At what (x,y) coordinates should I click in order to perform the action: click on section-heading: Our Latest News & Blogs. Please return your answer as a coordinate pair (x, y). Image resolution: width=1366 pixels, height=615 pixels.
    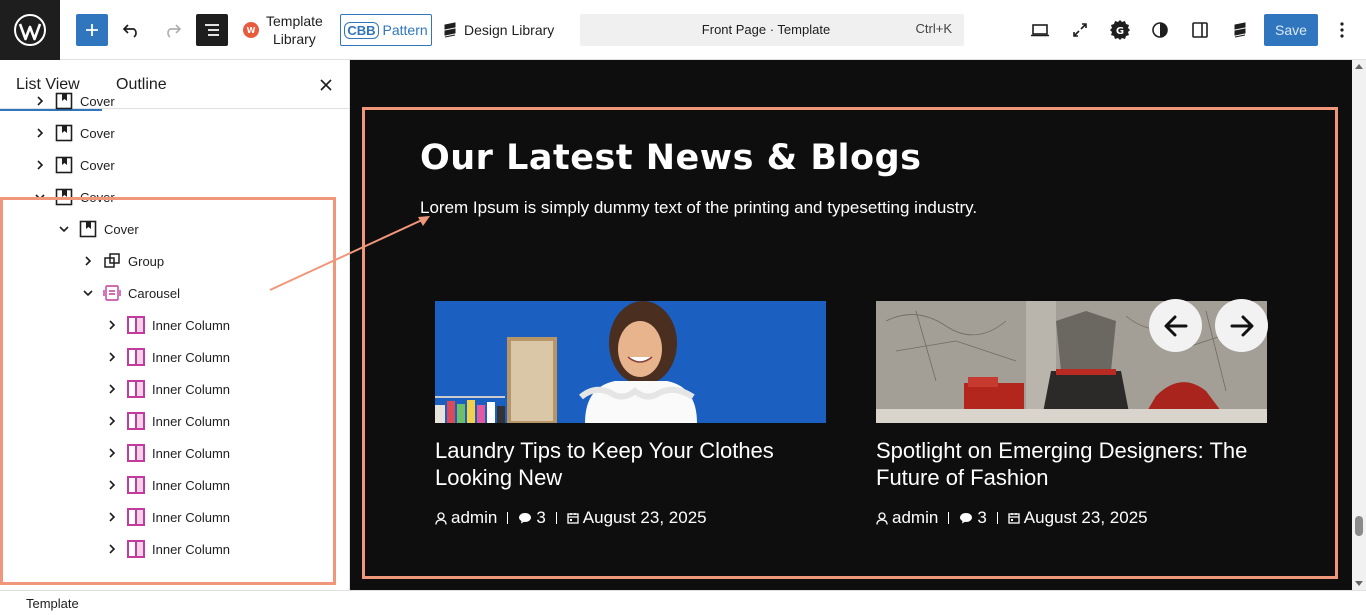
    Looking at the image, I should click on (670, 158).